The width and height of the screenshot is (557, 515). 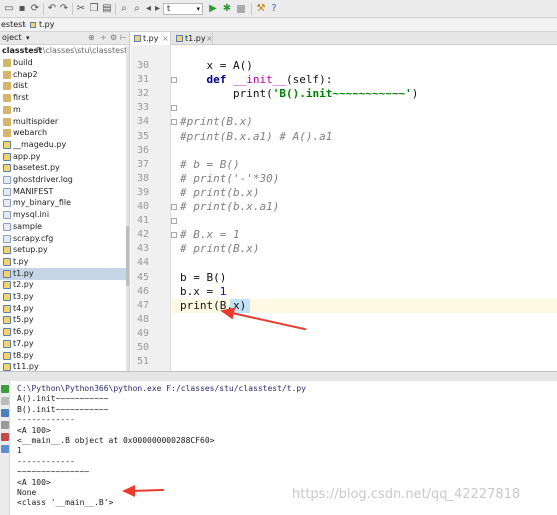 I want to click on save-icon: ▪, so click(x=22, y=9).